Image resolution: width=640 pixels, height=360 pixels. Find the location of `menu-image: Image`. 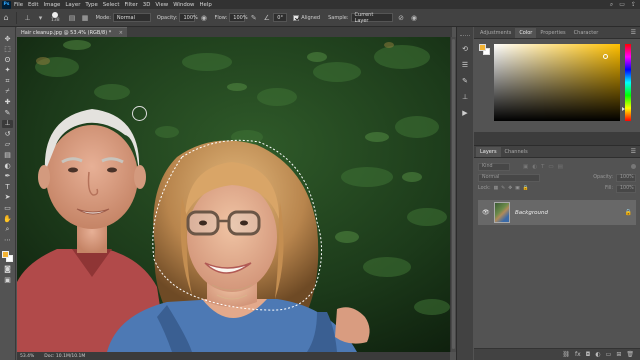

menu-image: Image is located at coordinates (51, 5).